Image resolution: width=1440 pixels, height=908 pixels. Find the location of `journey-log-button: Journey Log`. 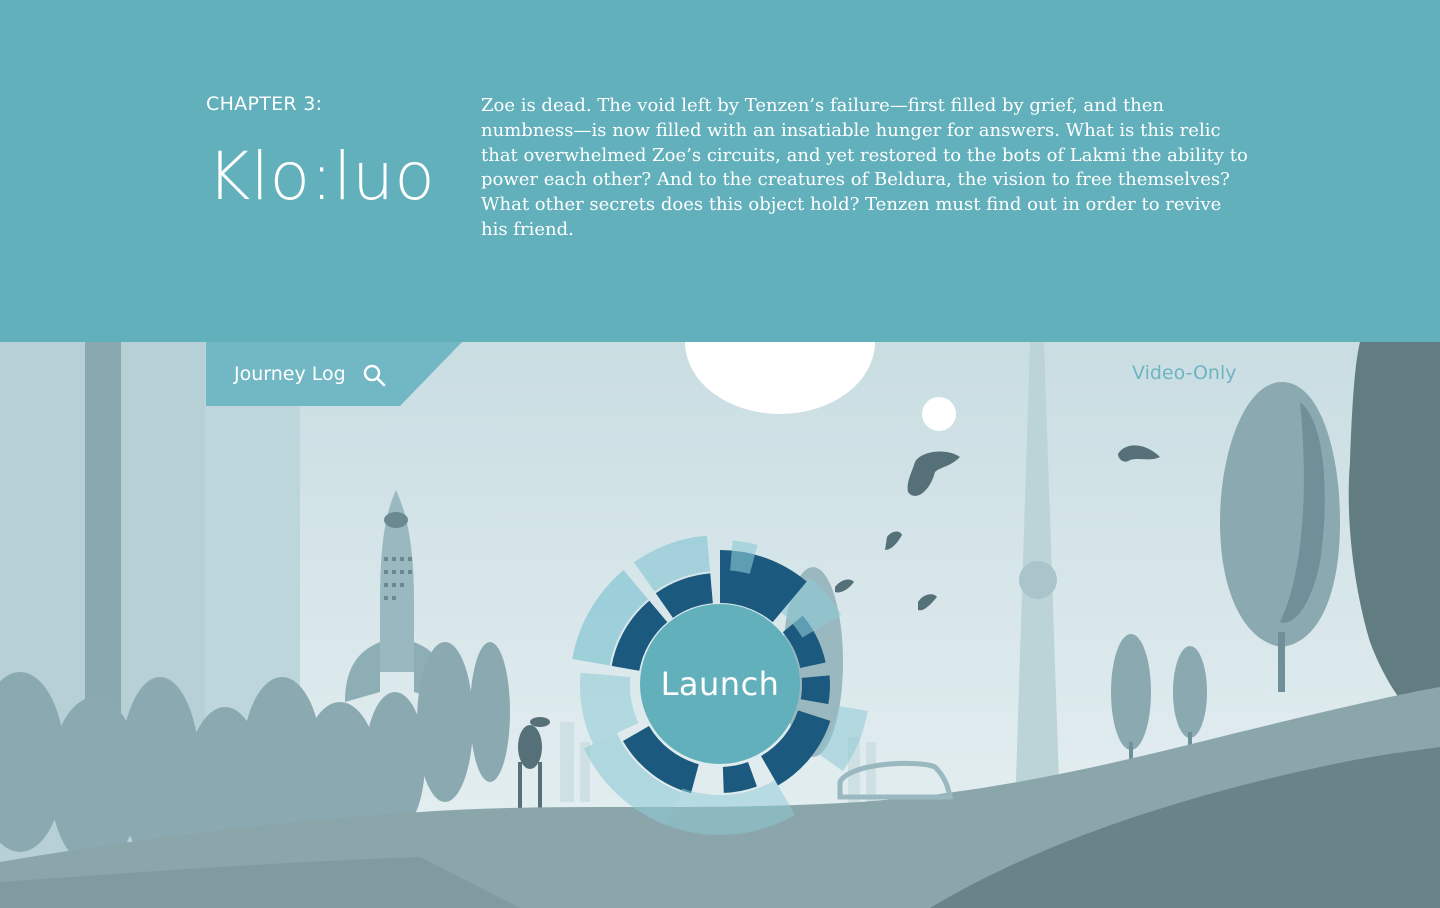

journey-log-button: Journey Log is located at coordinates (334, 374).